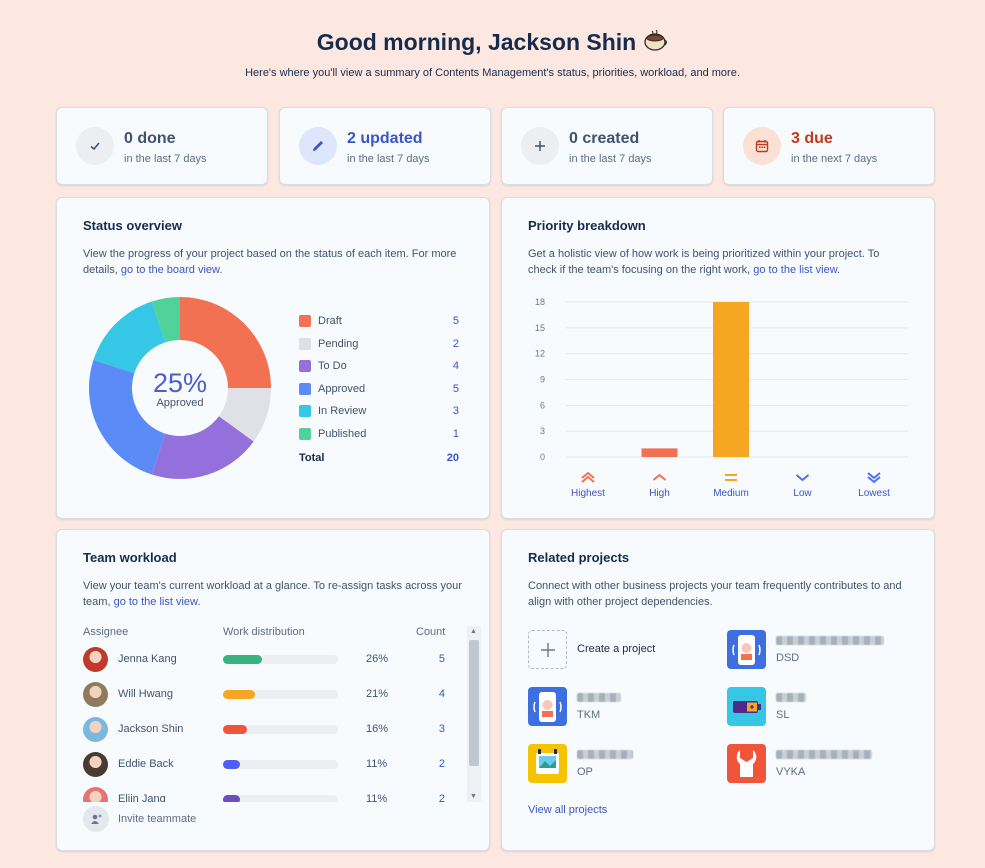 The width and height of the screenshot is (985, 868). Describe the element at coordinates (731, 477) in the screenshot. I see `priority-medium-icon` at that location.